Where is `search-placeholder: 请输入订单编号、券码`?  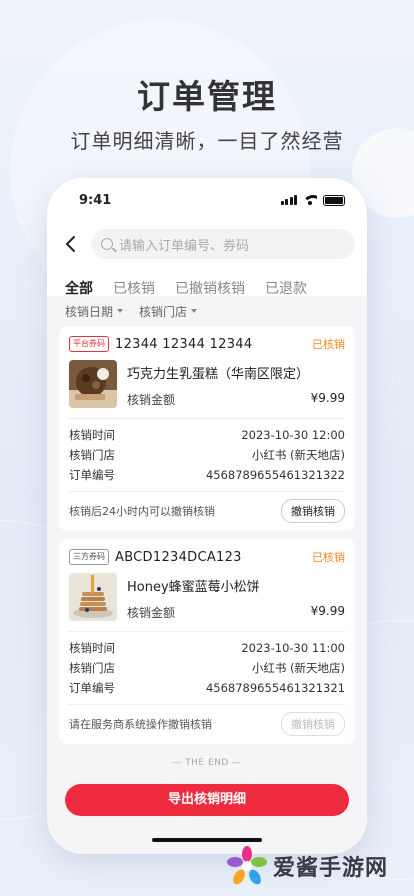
search-placeholder: 请输入订单编号、券码 is located at coordinates (184, 246).